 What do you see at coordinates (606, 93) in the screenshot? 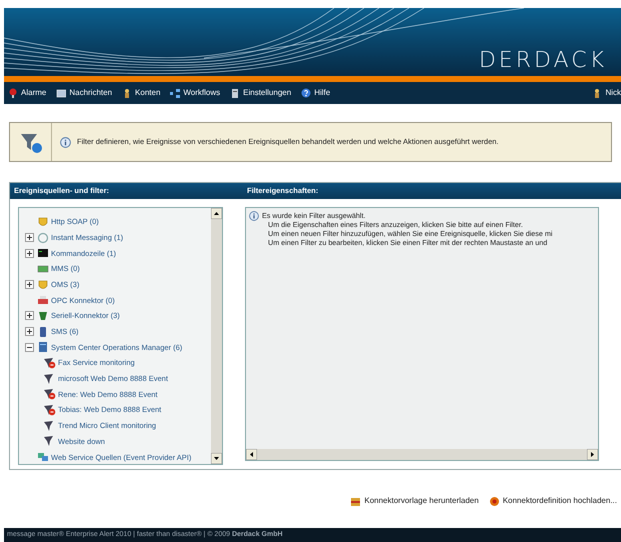
I see `nav-link: Nick` at bounding box center [606, 93].